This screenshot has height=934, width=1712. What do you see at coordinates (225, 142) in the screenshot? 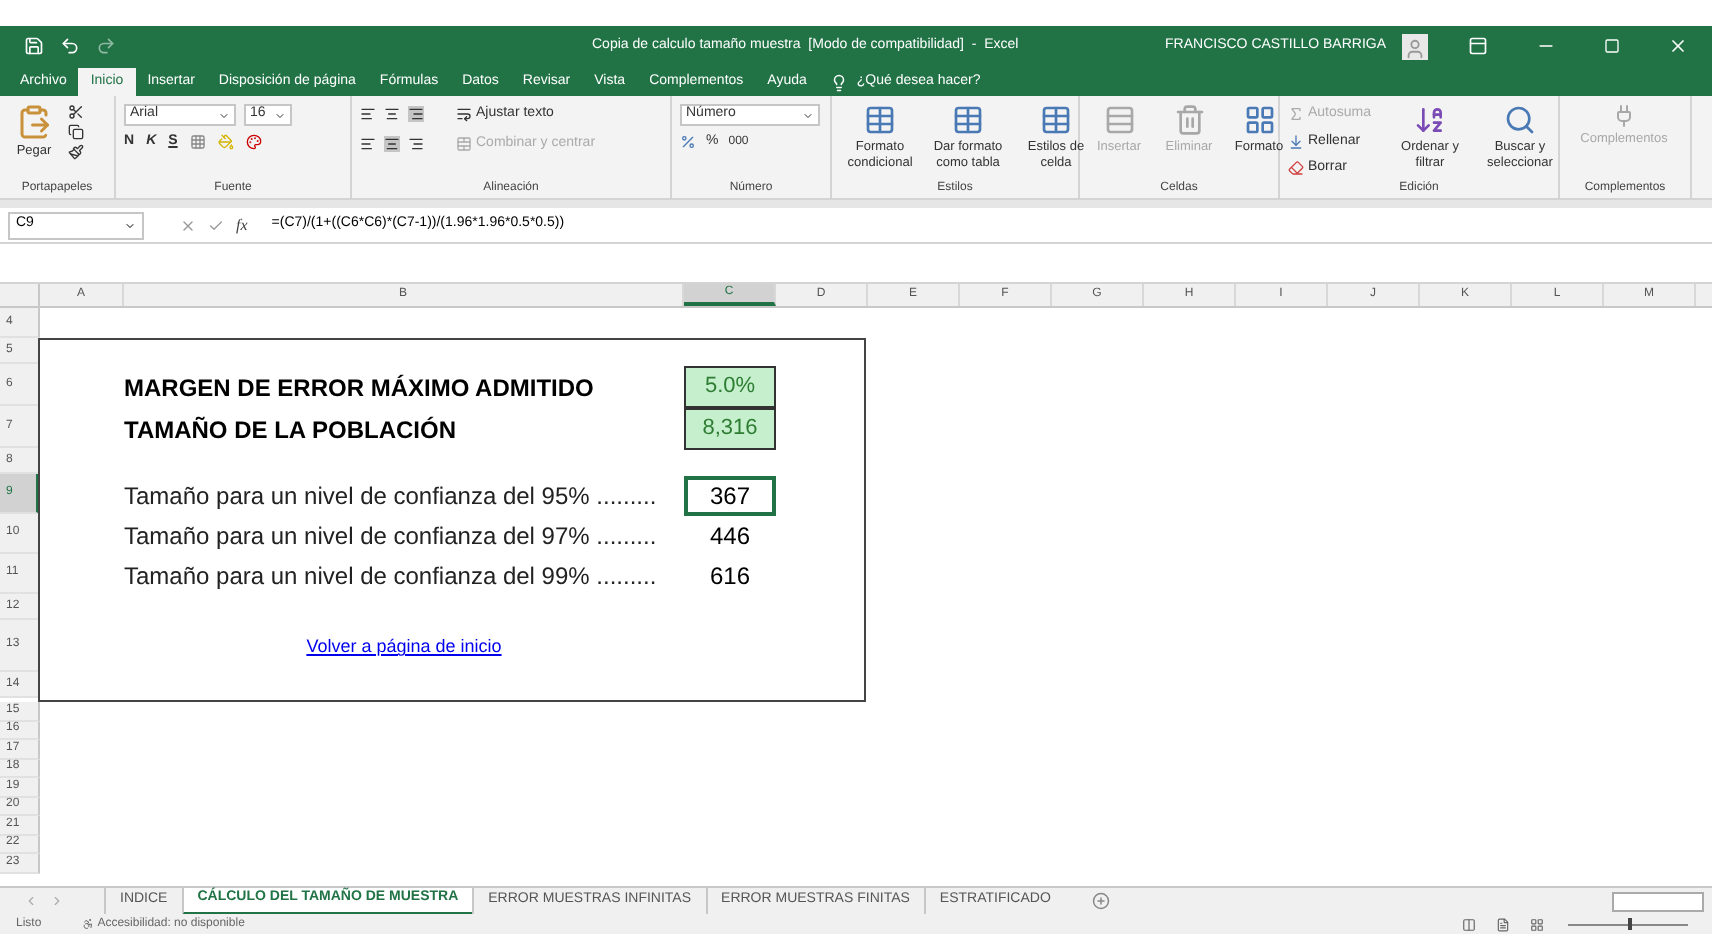
I see `fill-color-icon` at bounding box center [225, 142].